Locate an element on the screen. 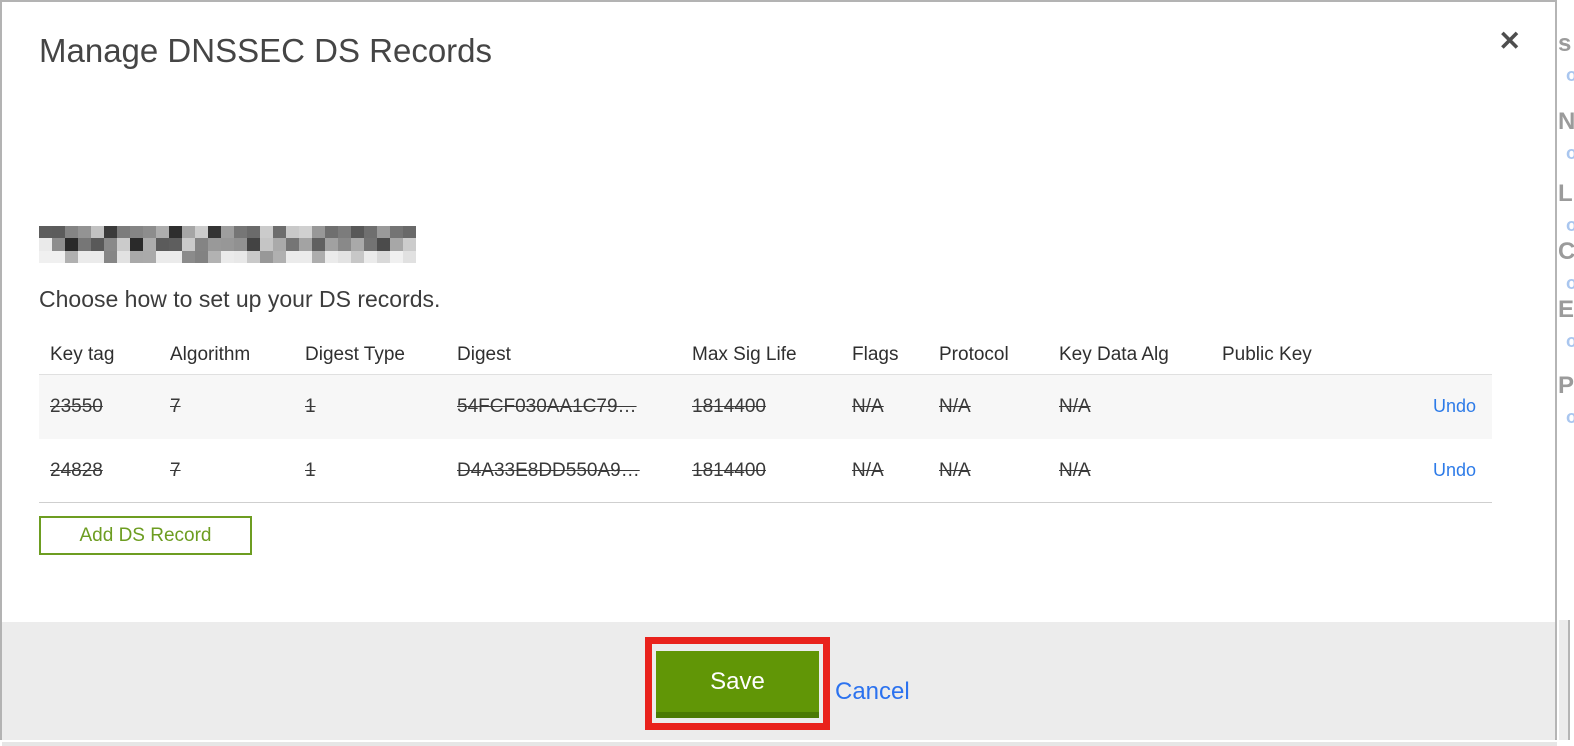 The width and height of the screenshot is (1574, 746). cell-key-data-alg: N/A is located at coordinates (1075, 406).